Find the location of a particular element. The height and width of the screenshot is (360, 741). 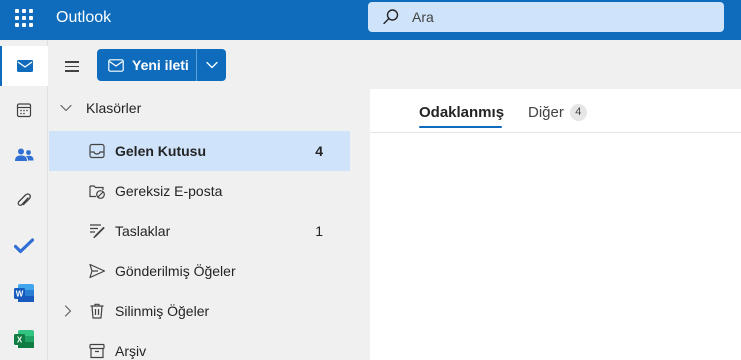

folder-sent: Gönderilmiş Öğeler is located at coordinates (199, 271).